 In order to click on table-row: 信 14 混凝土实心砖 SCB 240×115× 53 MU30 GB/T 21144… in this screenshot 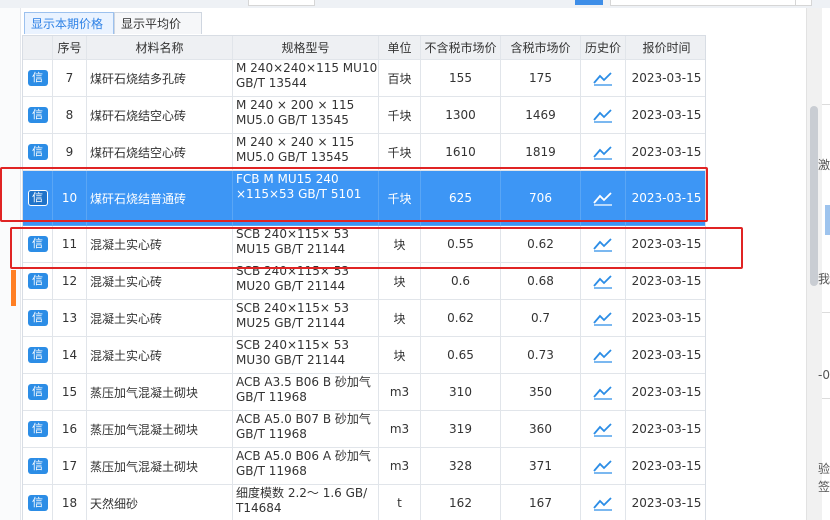, I will do `click(364, 355)`.